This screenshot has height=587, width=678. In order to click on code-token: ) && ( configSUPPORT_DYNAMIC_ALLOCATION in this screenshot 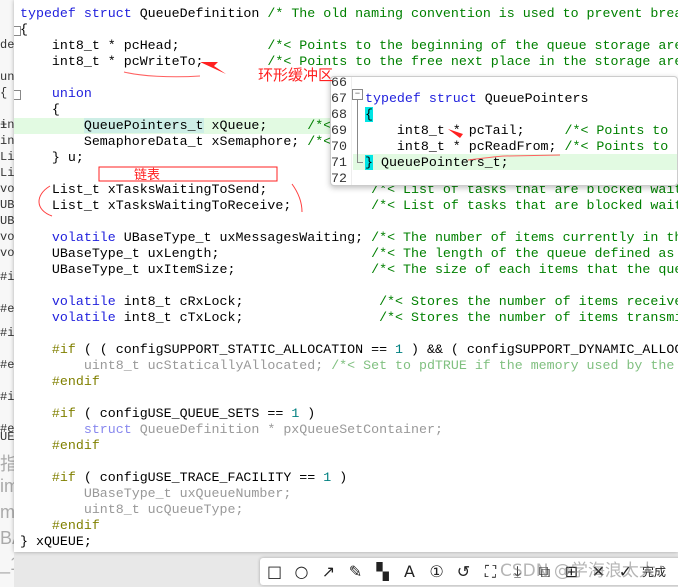, I will do `click(544, 349)`.